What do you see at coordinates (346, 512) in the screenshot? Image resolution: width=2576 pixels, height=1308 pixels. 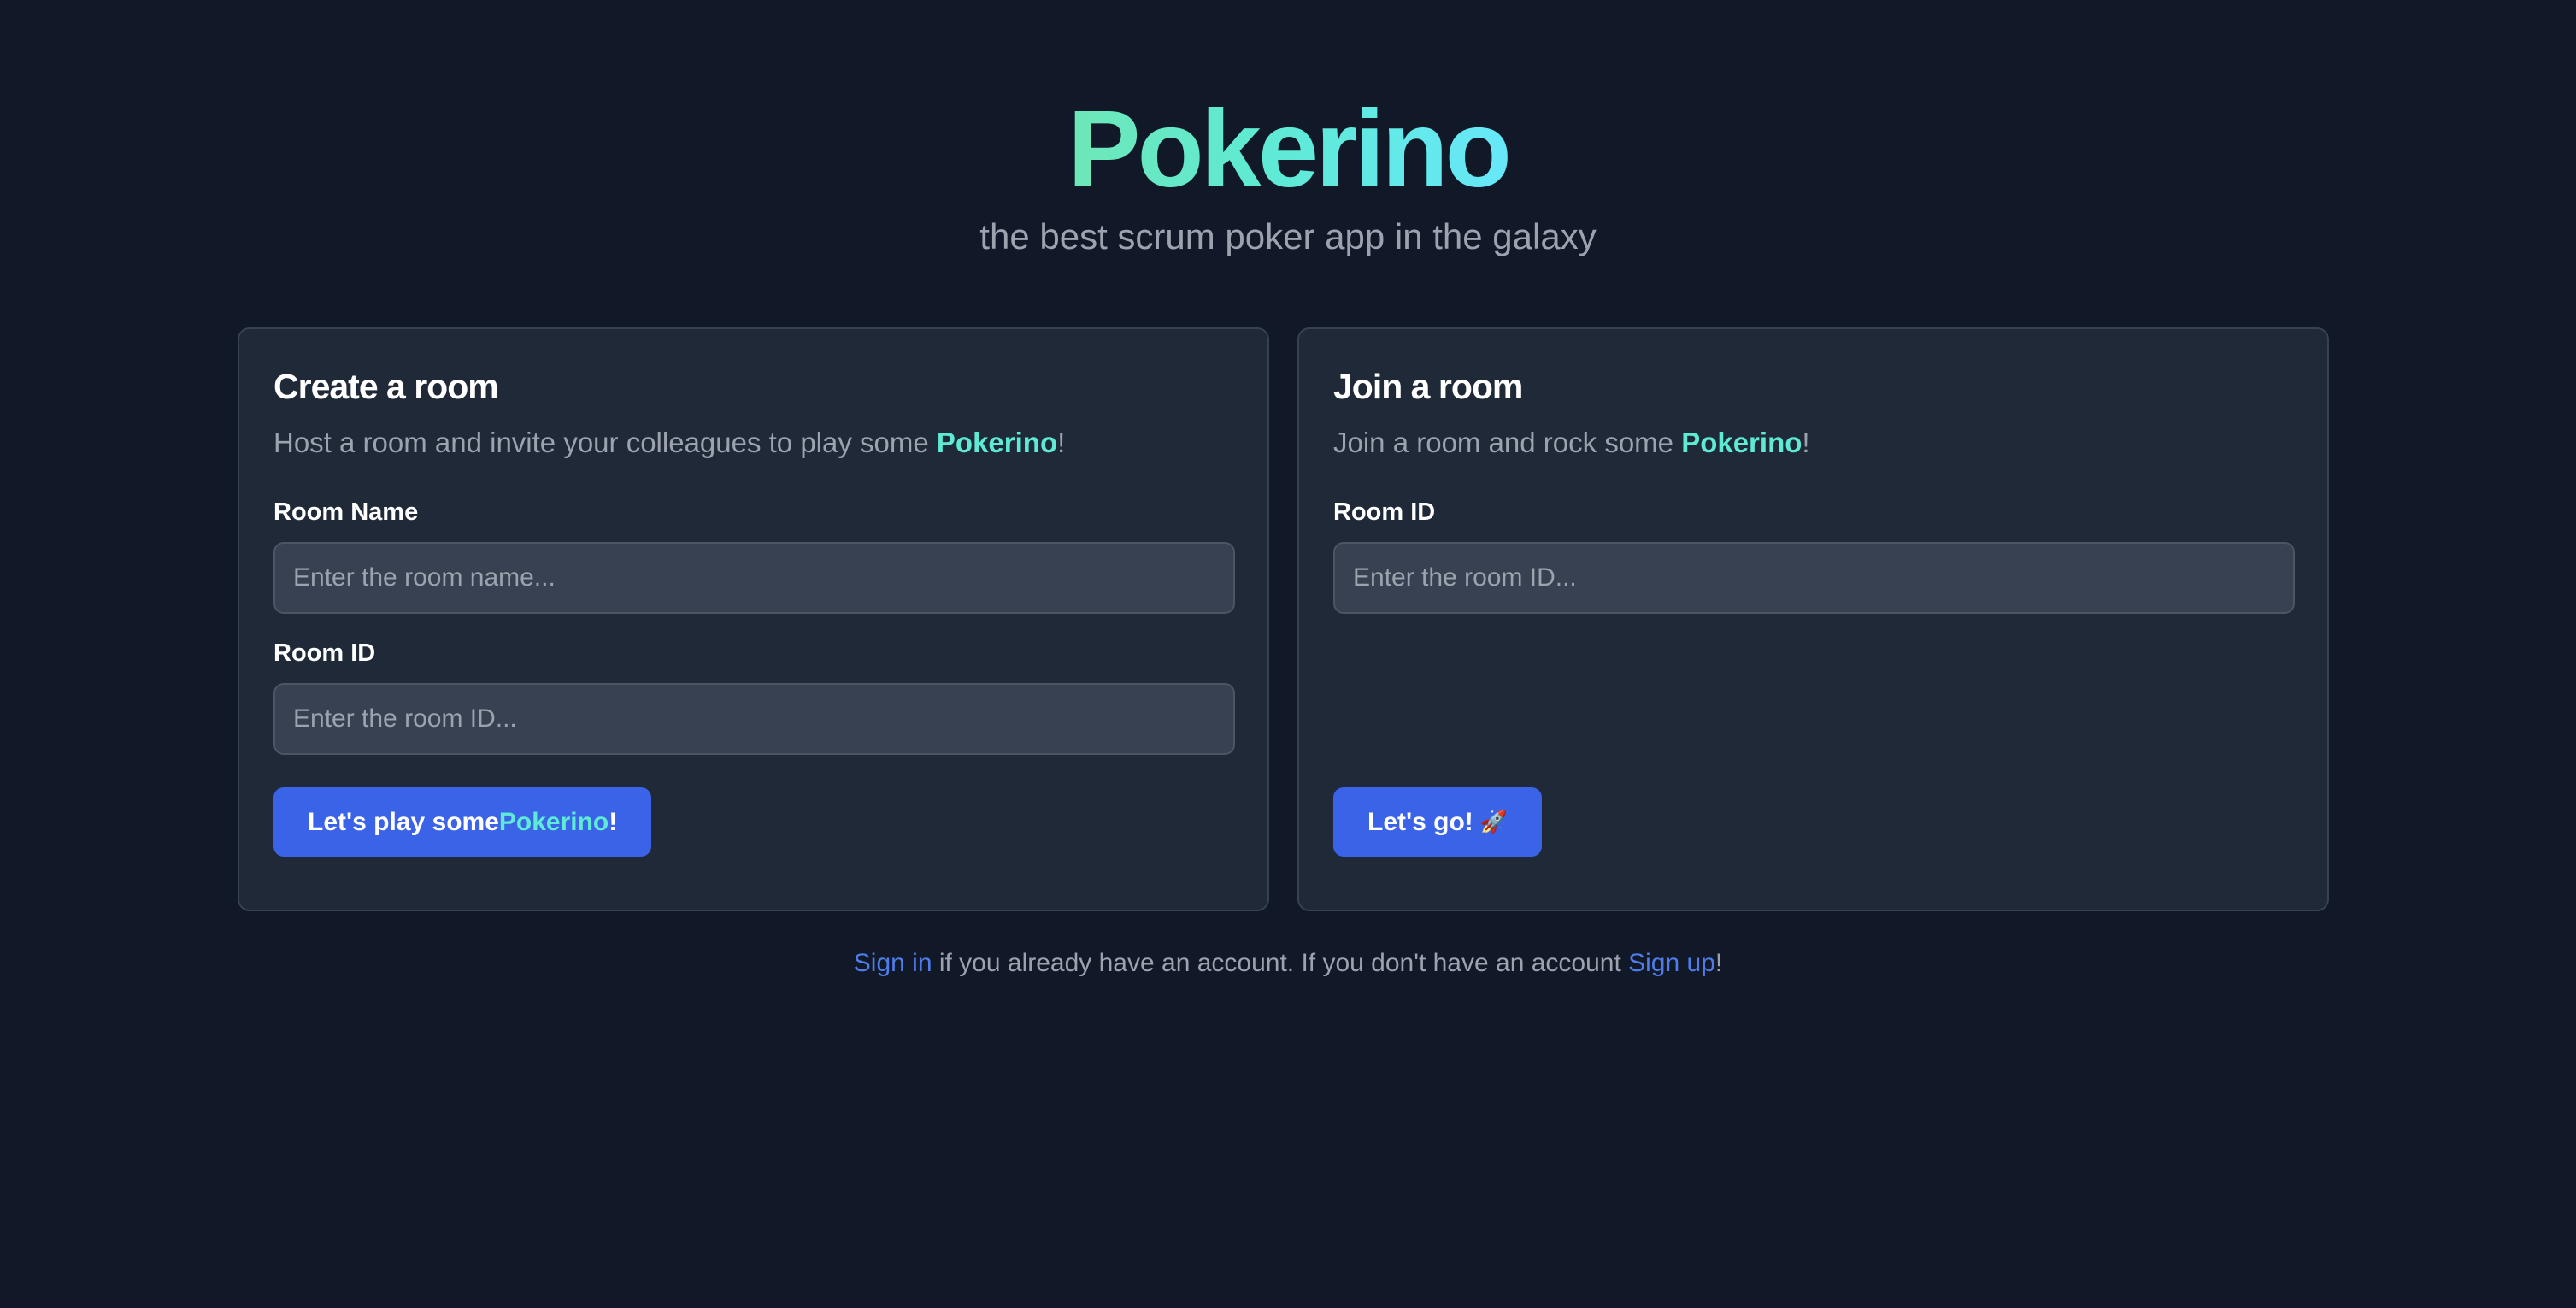 I see `room-name-label: Room Name` at bounding box center [346, 512].